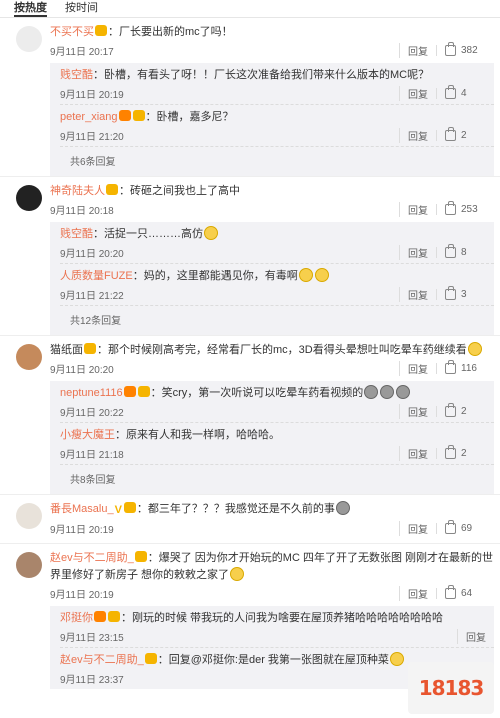 The width and height of the screenshot is (500, 718). I want to click on like-button: 3, so click(465, 292).